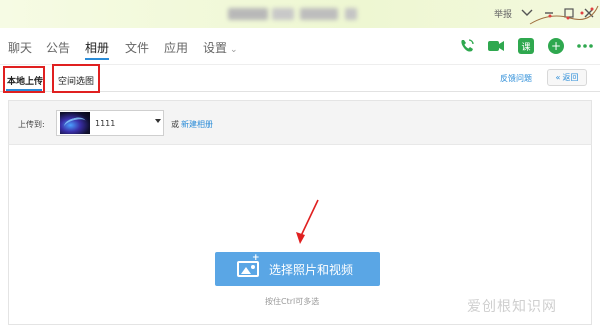 The height and width of the screenshot is (325, 600). Describe the element at coordinates (197, 124) in the screenshot. I see `new-album-link: 新建相册` at that location.